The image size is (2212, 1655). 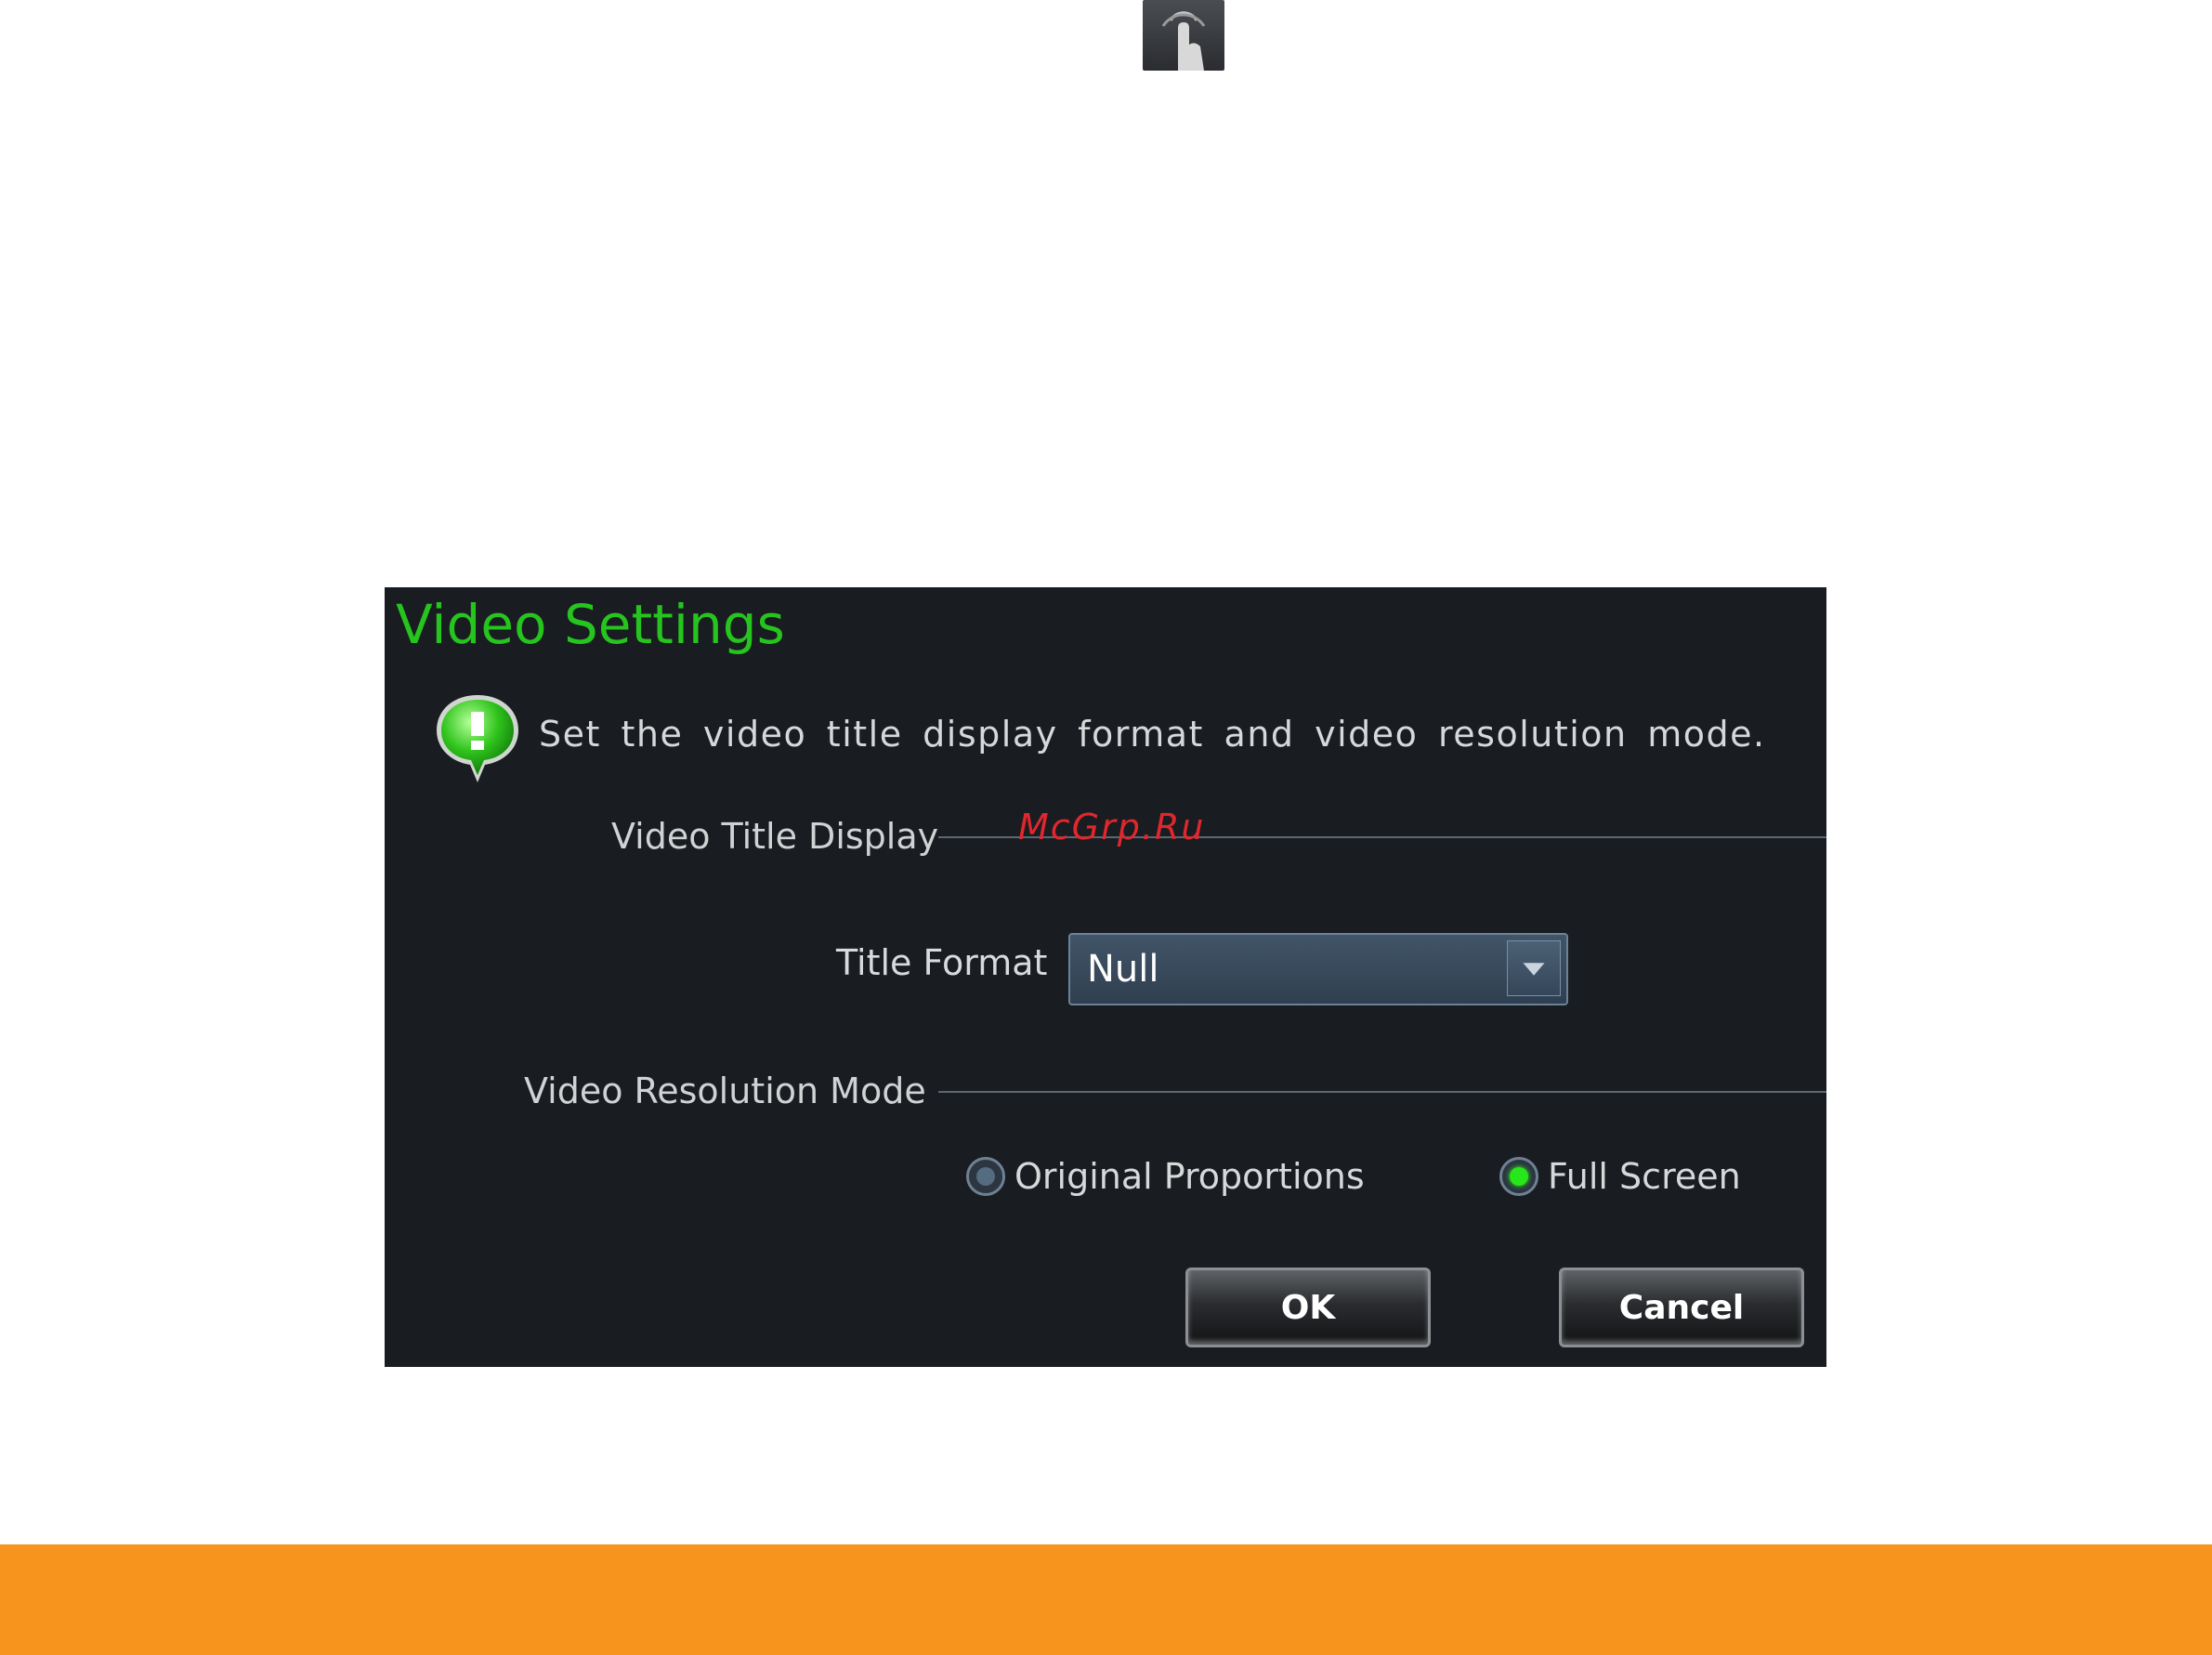 What do you see at coordinates (1112, 827) in the screenshot?
I see `watermark: McGrp.Ru` at bounding box center [1112, 827].